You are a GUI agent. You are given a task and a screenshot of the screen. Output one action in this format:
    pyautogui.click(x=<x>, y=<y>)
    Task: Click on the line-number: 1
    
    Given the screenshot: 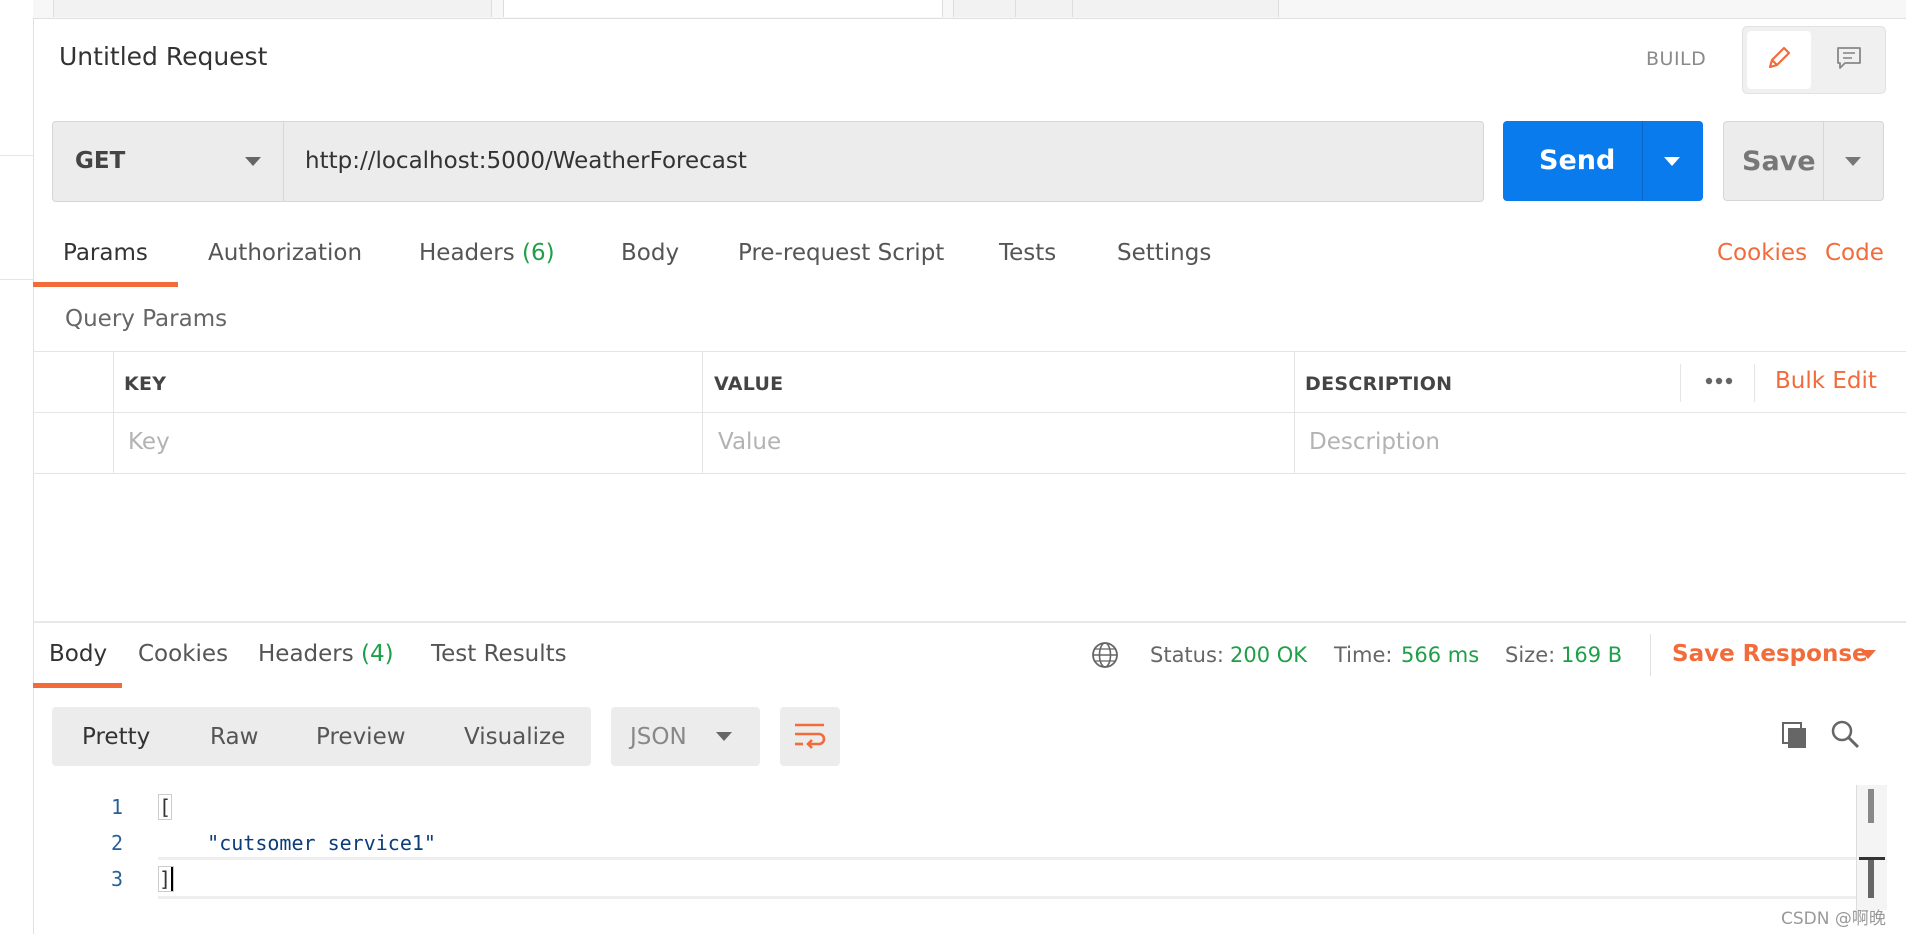 What is the action you would take?
    pyautogui.click(x=116, y=807)
    